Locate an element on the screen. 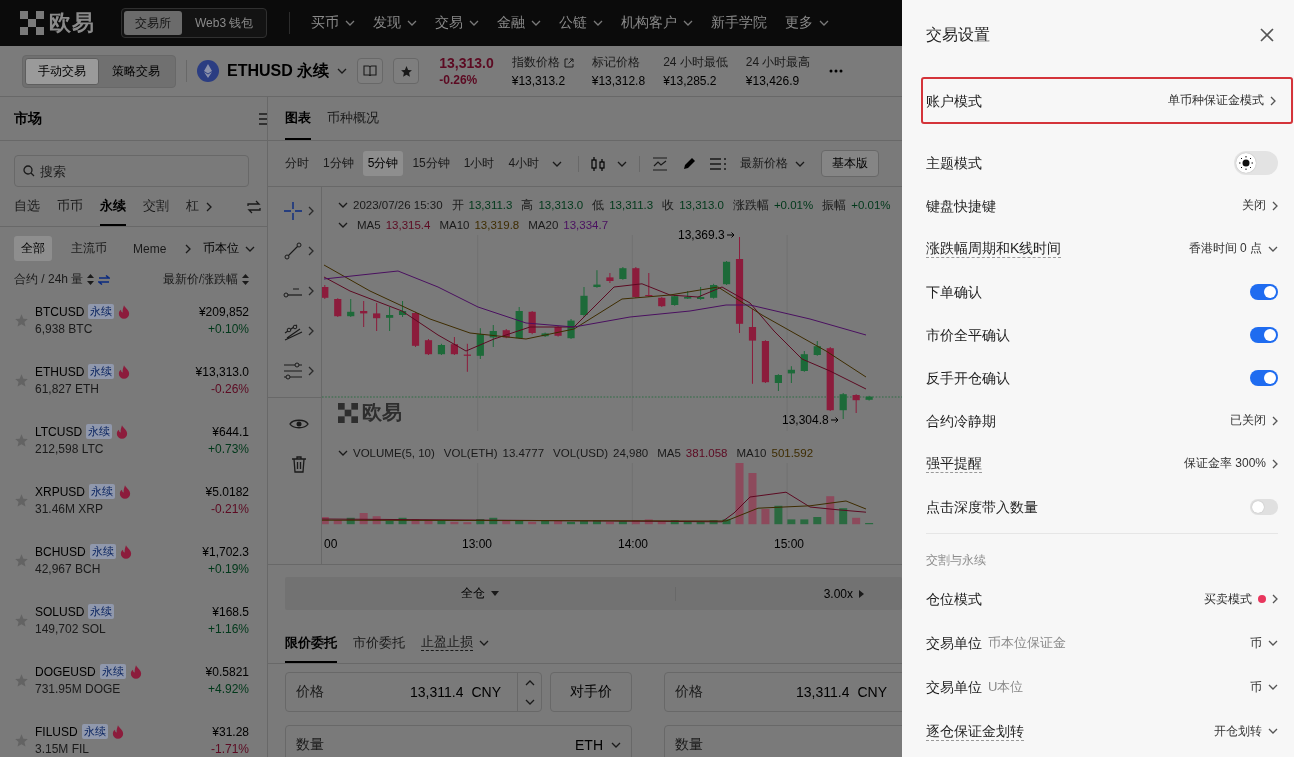 The height and width of the screenshot is (757, 1294). sort-label: 合约 / 24h 量 is located at coordinates (49, 279).